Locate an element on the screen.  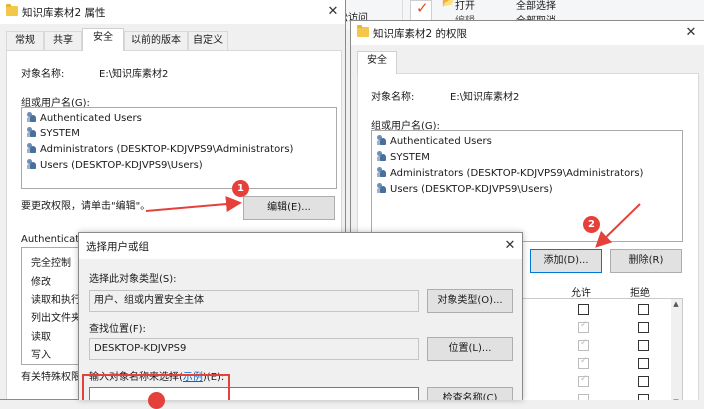
arrow-to-add is located at coordinates (618, 225).